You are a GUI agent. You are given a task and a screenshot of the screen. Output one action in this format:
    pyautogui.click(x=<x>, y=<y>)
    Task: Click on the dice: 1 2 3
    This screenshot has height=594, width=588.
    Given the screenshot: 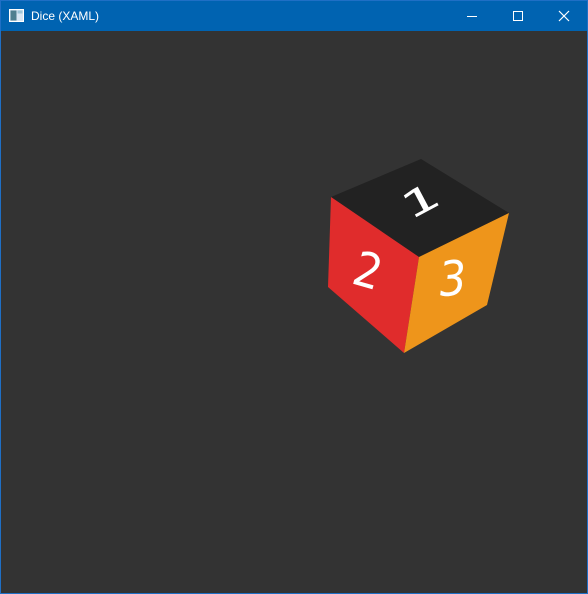 What is the action you would take?
    pyautogui.click(x=418, y=256)
    